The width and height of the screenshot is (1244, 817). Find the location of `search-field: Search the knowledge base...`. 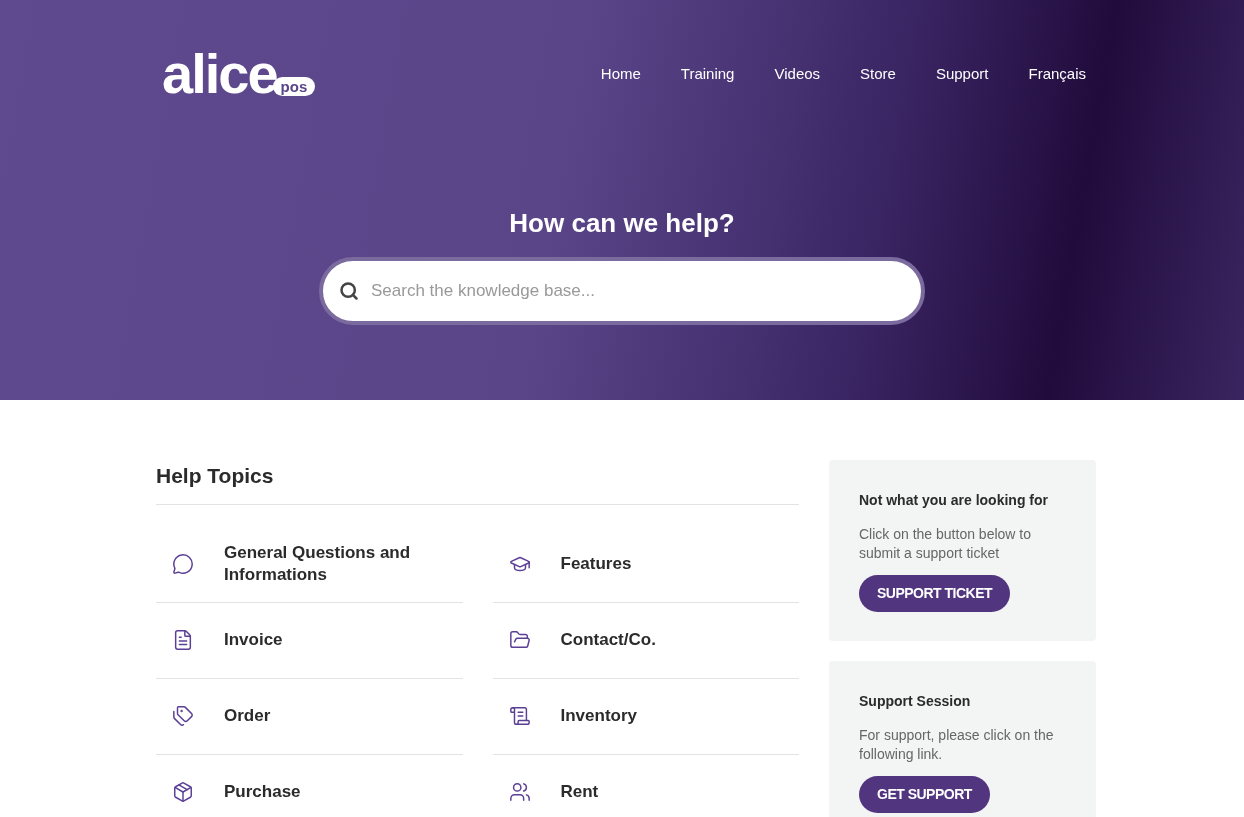

search-field: Search the knowledge base... is located at coordinates (638, 291).